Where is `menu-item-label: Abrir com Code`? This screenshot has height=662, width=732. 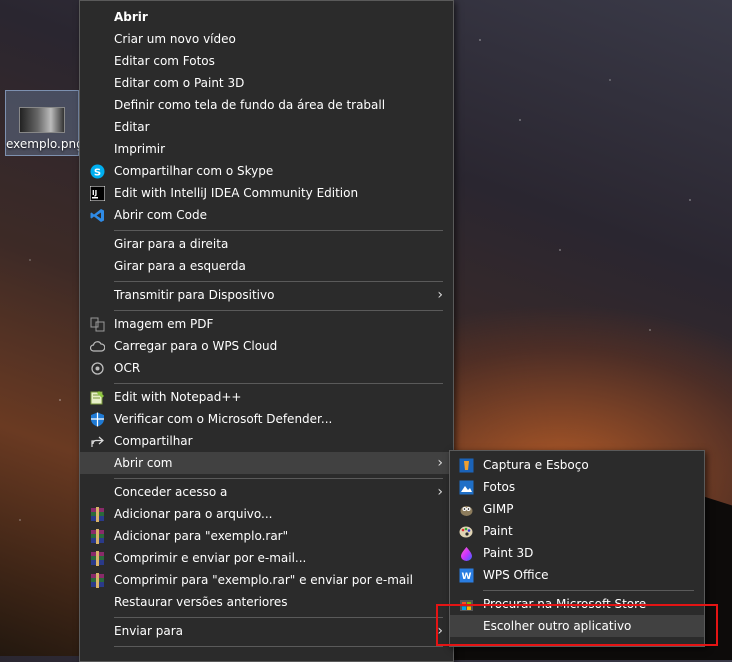 menu-item-label: Abrir com Code is located at coordinates (161, 215).